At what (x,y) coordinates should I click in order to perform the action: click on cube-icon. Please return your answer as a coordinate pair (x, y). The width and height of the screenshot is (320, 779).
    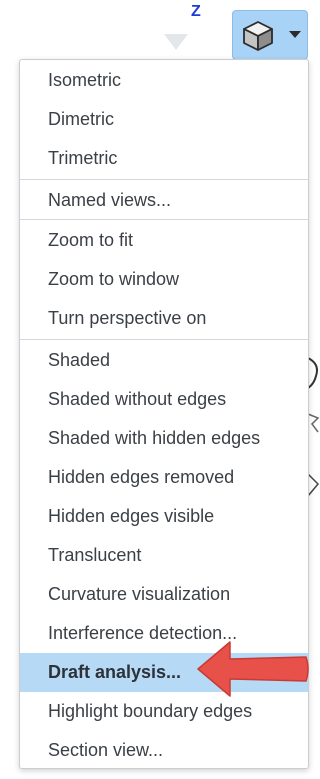
    Looking at the image, I should click on (258, 36).